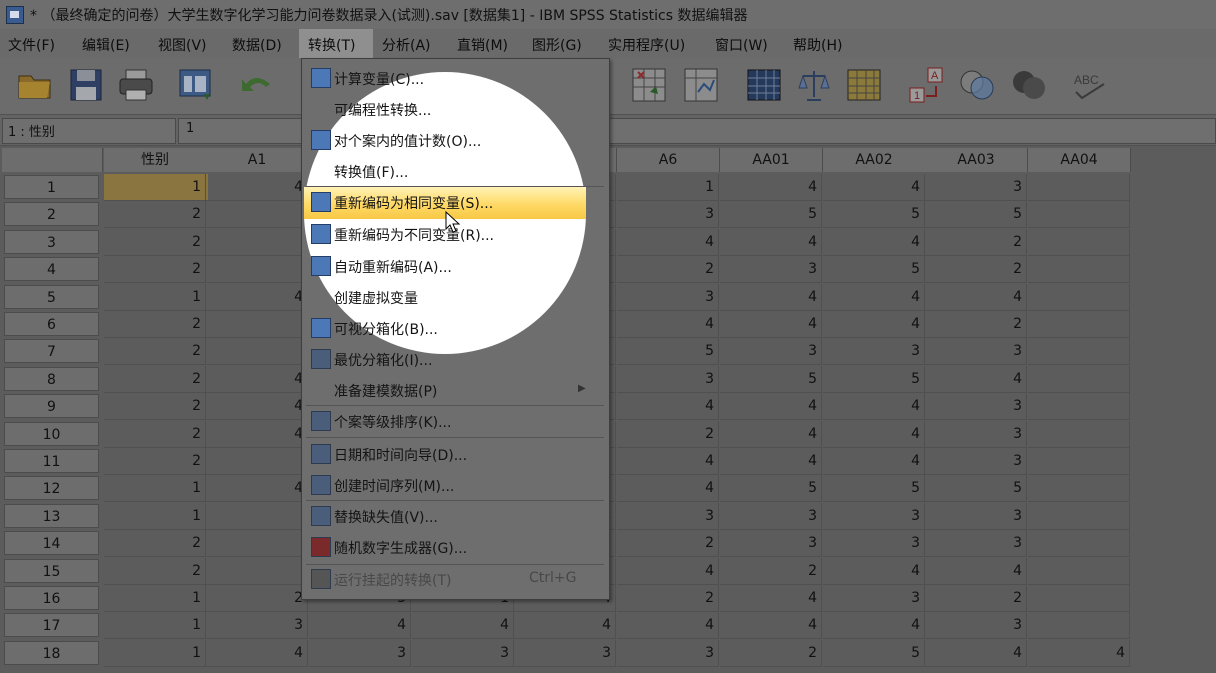 This screenshot has height=673, width=1216. What do you see at coordinates (741, 45) in the screenshot?
I see `menu-window: 窗口(W)` at bounding box center [741, 45].